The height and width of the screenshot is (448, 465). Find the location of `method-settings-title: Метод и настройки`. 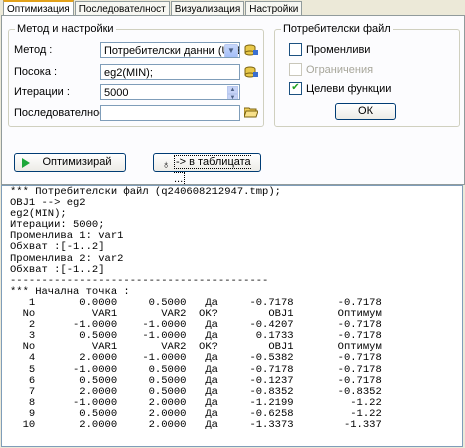

method-settings-title: Метод и настройки is located at coordinates (65, 29).